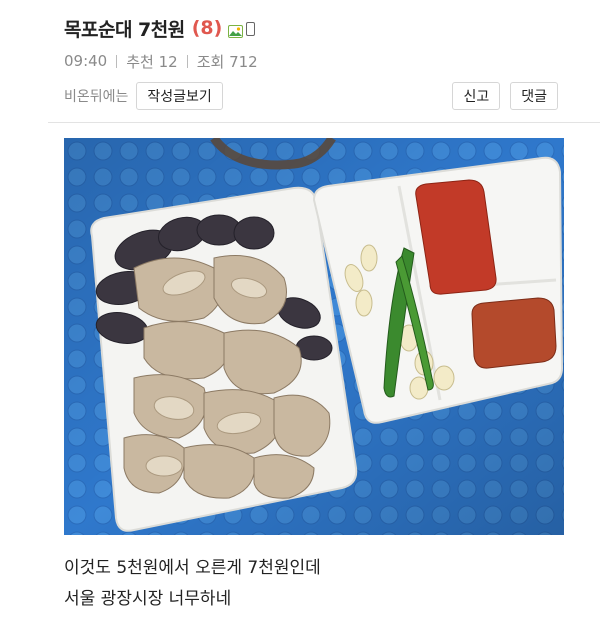 This screenshot has width=600, height=622. Describe the element at coordinates (251, 29) in the screenshot. I see `mobile-icon` at that location.